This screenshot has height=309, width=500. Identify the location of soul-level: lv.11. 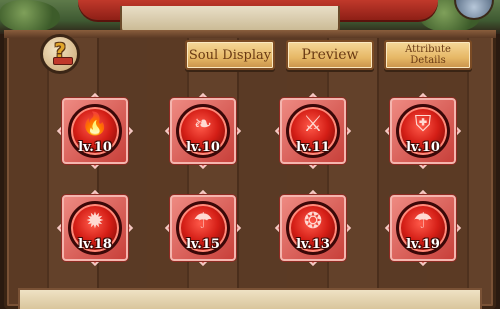
(313, 147).